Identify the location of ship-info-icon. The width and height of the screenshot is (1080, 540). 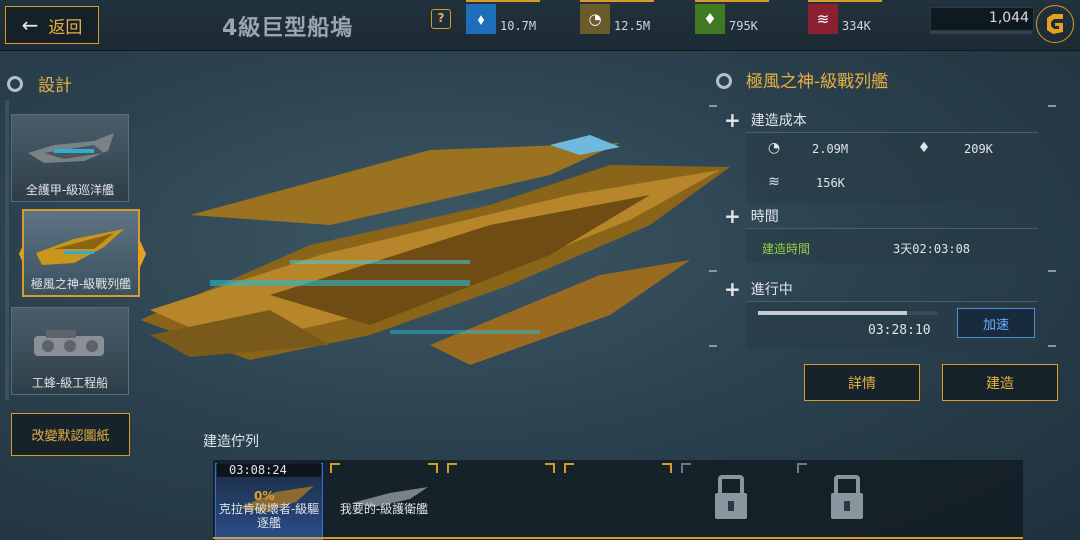
(724, 81).